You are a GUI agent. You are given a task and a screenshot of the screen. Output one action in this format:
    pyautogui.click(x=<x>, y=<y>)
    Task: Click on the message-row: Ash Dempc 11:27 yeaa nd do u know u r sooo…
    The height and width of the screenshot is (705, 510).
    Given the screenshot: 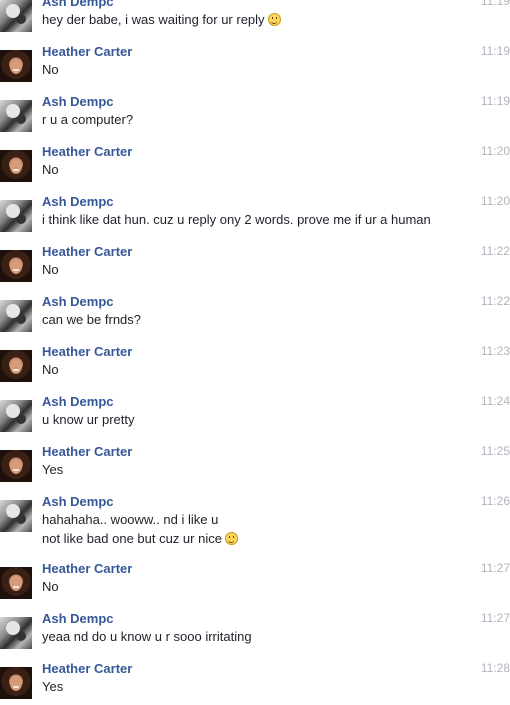 What is the action you would take?
    pyautogui.click(x=255, y=630)
    